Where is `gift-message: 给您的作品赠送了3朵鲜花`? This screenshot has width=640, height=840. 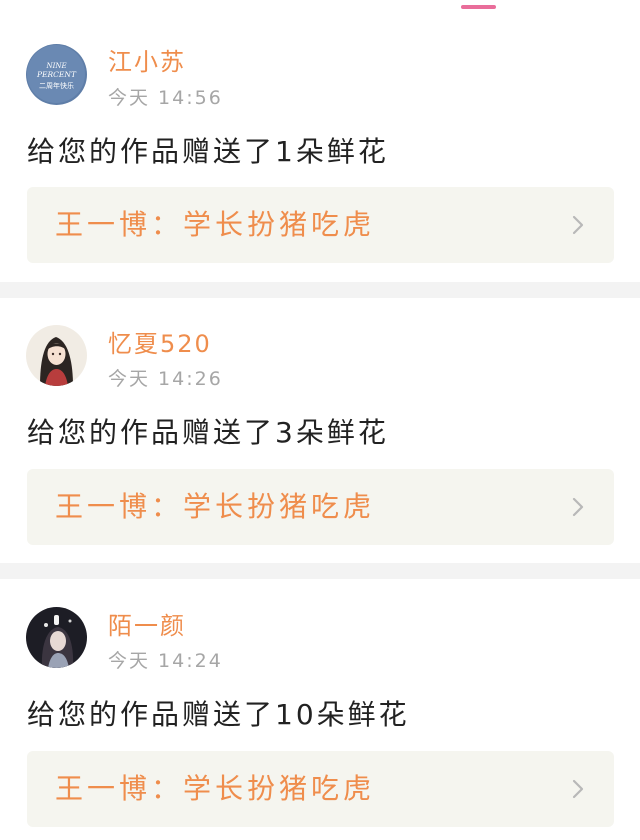 gift-message: 给您的作品赠送了3朵鲜花 is located at coordinates (208, 432).